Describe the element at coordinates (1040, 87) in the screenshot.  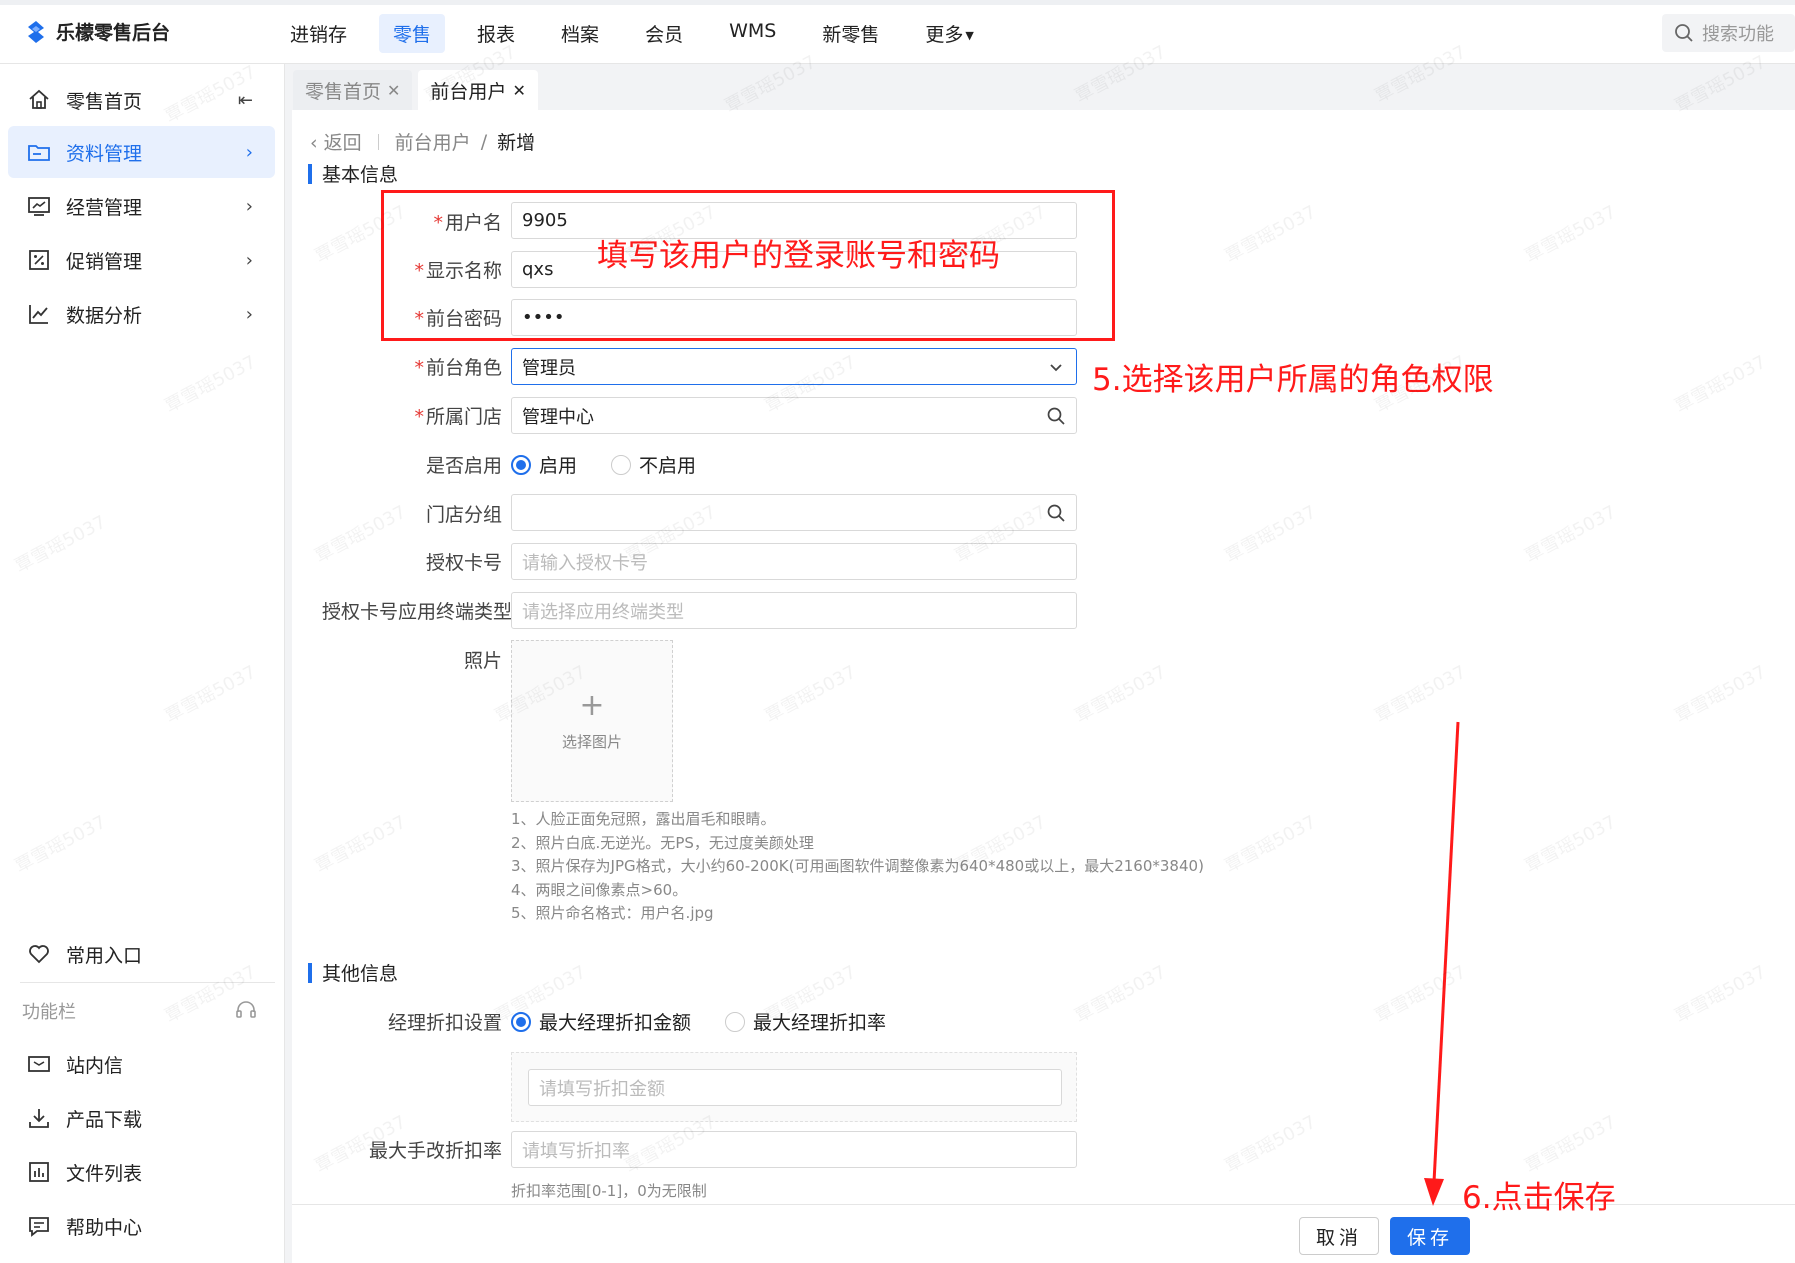
I see `page-tabs: 零售首页 ✕ 前台用户 ✕` at that location.